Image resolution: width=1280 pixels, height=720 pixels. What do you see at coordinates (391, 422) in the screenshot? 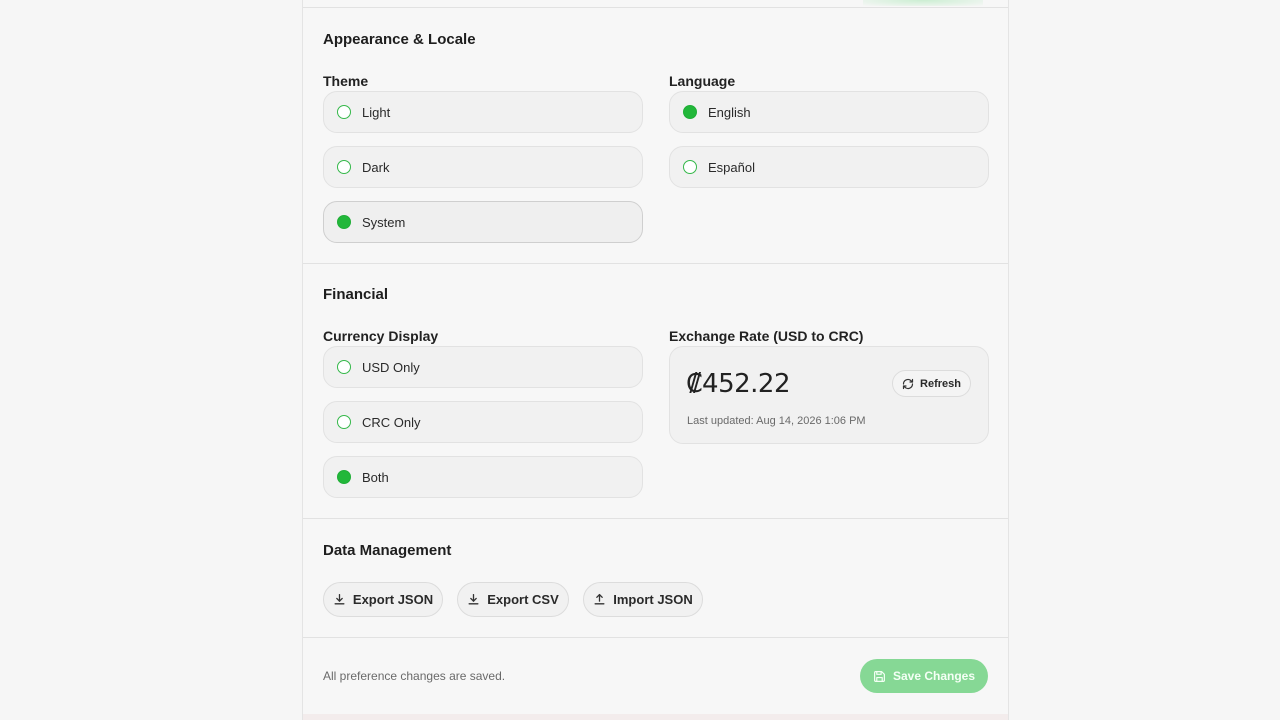
I see `option-label: CRC Only` at bounding box center [391, 422].